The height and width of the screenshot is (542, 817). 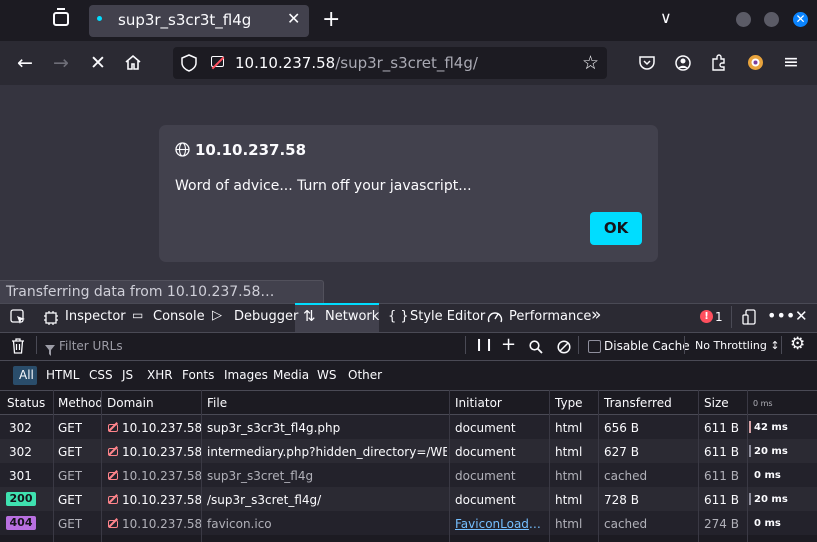 I want to click on more-tabs-chevron-icon: », so click(x=596, y=315).